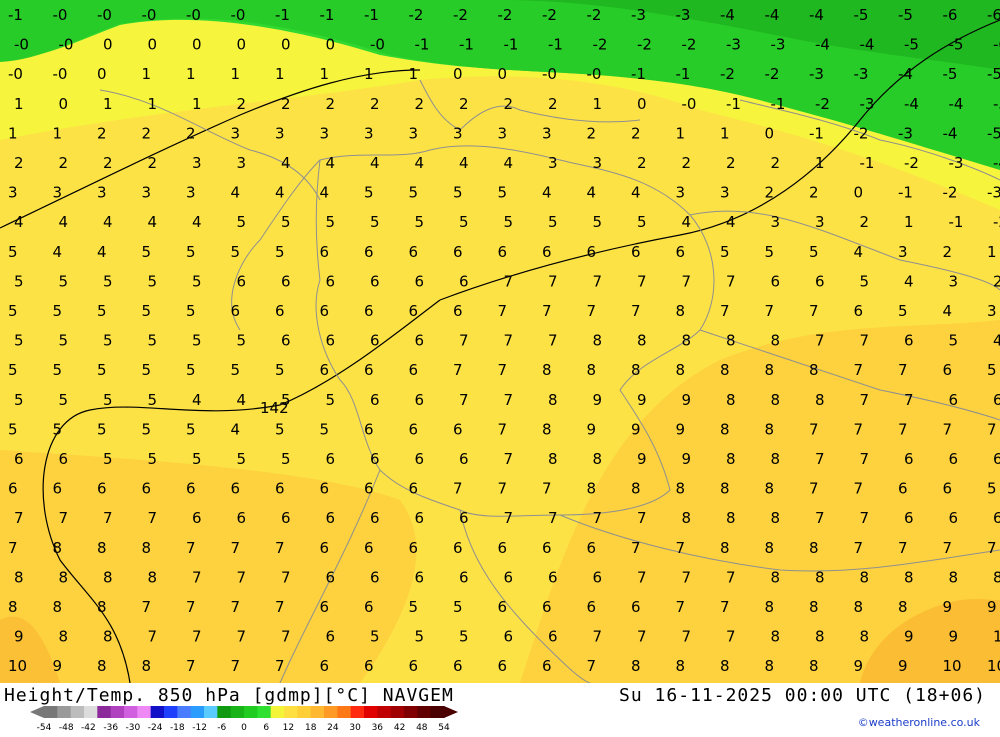 The width and height of the screenshot is (1000, 737). What do you see at coordinates (642, 104) in the screenshot?
I see `temperature-value: 0` at bounding box center [642, 104].